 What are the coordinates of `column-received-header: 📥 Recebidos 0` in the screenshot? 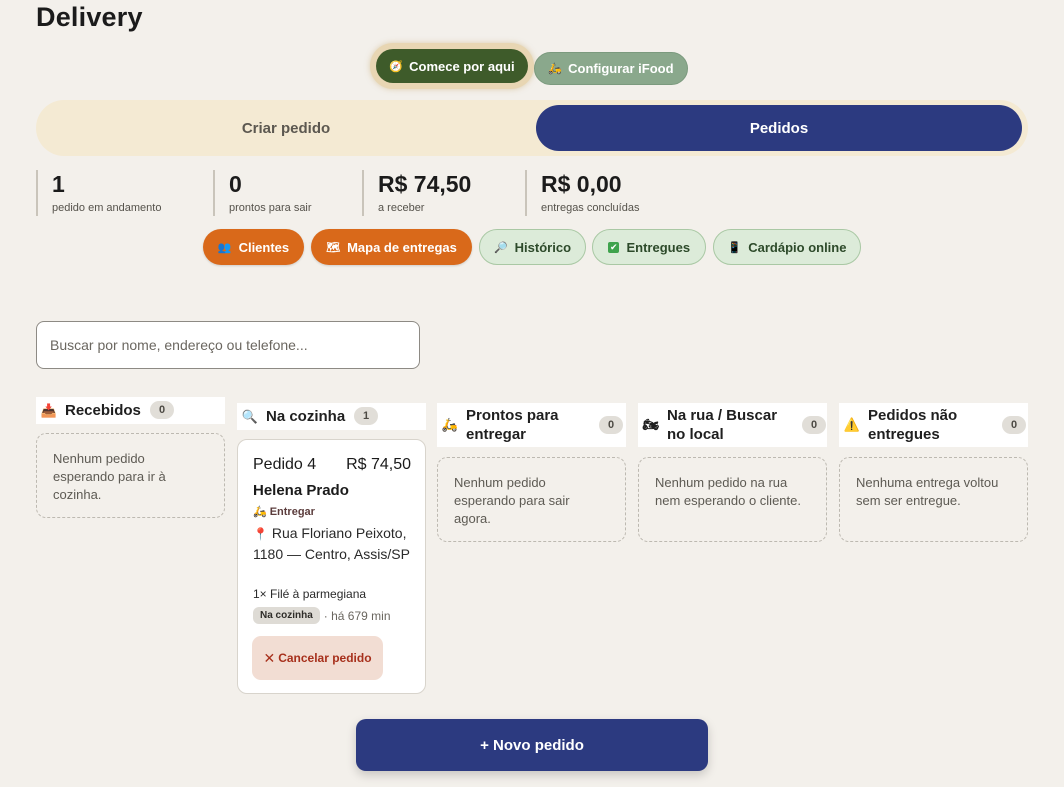 It's located at (130, 410).